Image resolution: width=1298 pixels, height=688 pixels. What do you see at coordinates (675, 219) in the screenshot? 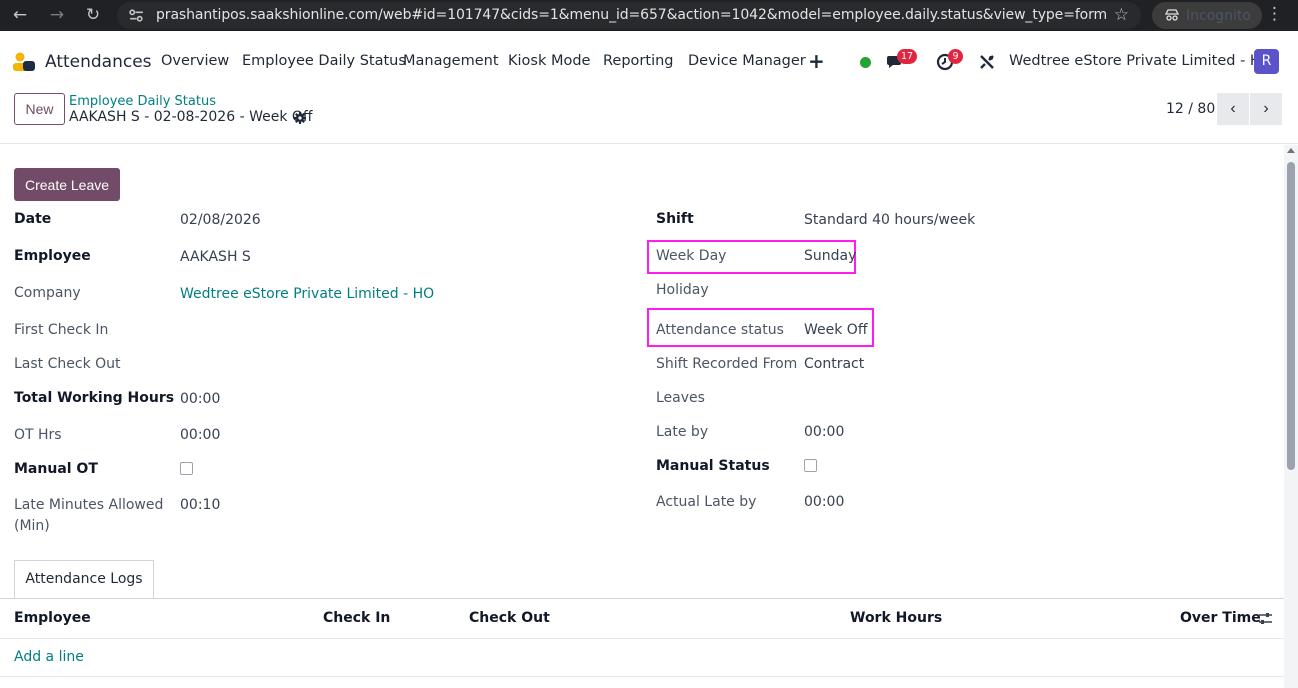
I see `shift-label: Shift` at bounding box center [675, 219].